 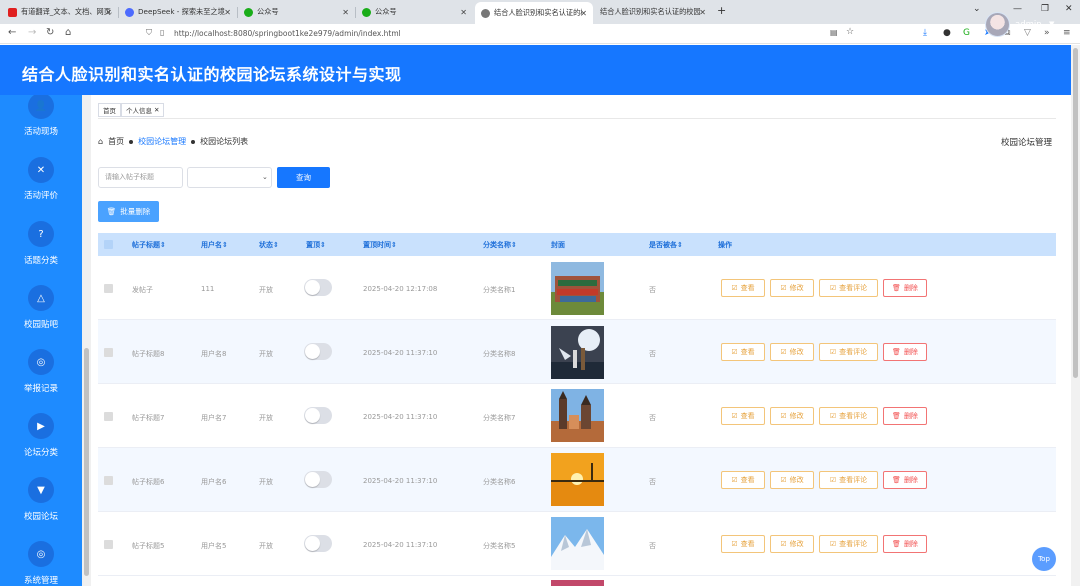 What do you see at coordinates (162, 141) in the screenshot?
I see `breadcrumb-level1: 校园论坛管理` at bounding box center [162, 141].